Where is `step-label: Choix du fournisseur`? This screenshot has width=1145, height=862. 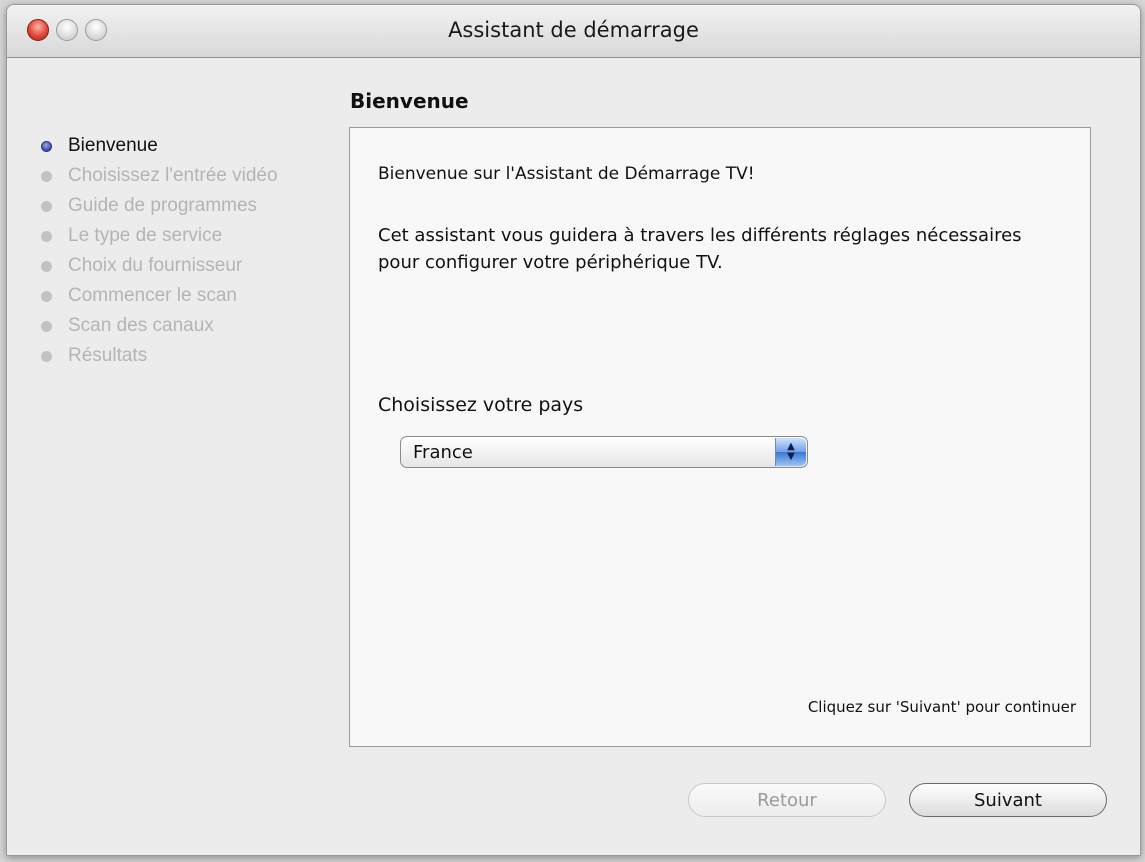
step-label: Choix du fournisseur is located at coordinates (155, 265).